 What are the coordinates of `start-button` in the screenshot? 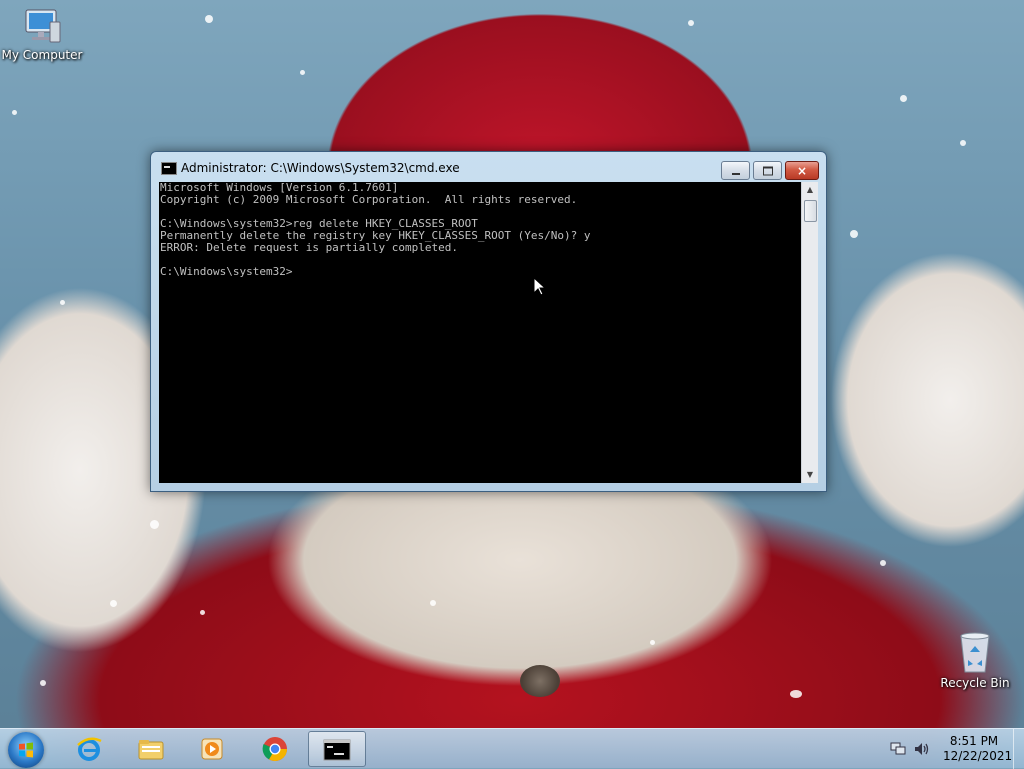 It's located at (26, 750).